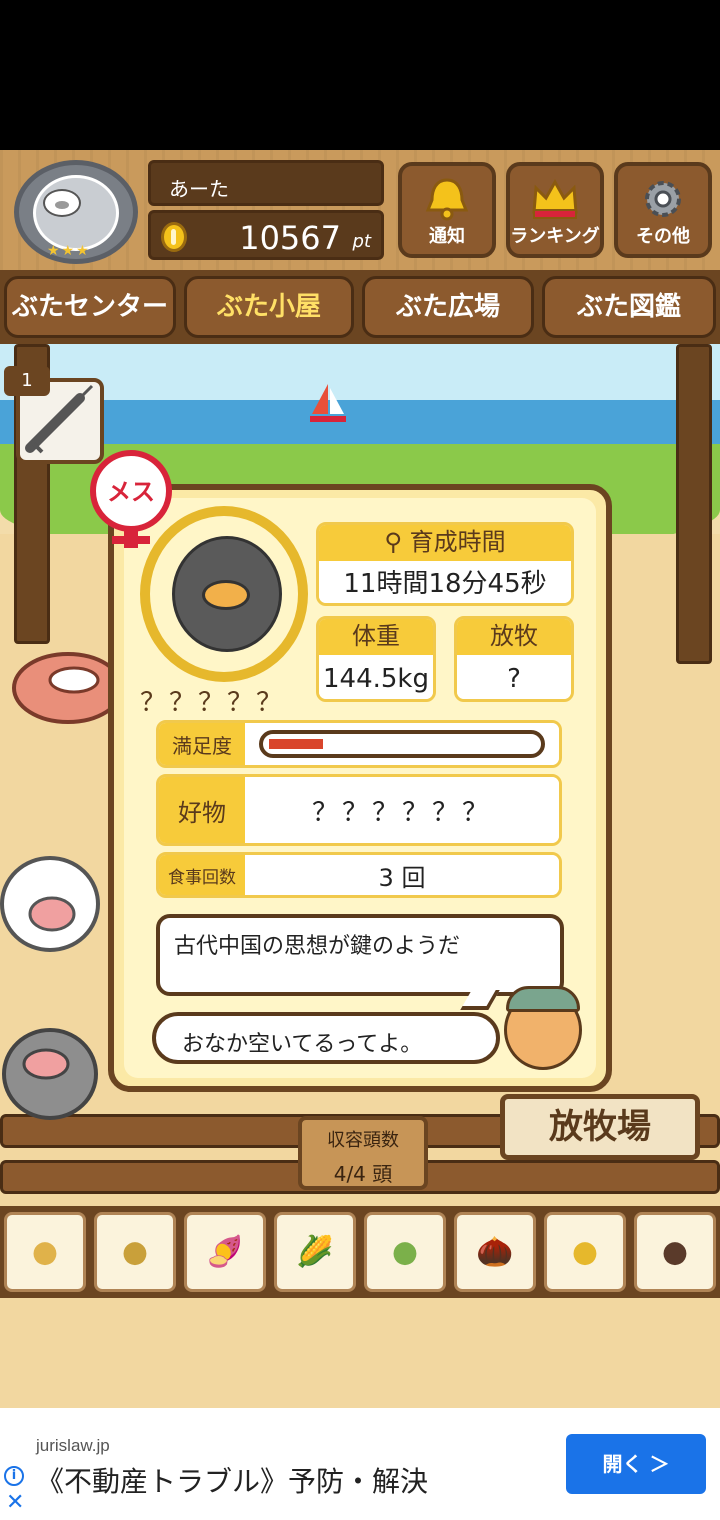 The width and height of the screenshot is (720, 1520). I want to click on white-pig-icon, so click(50, 904).